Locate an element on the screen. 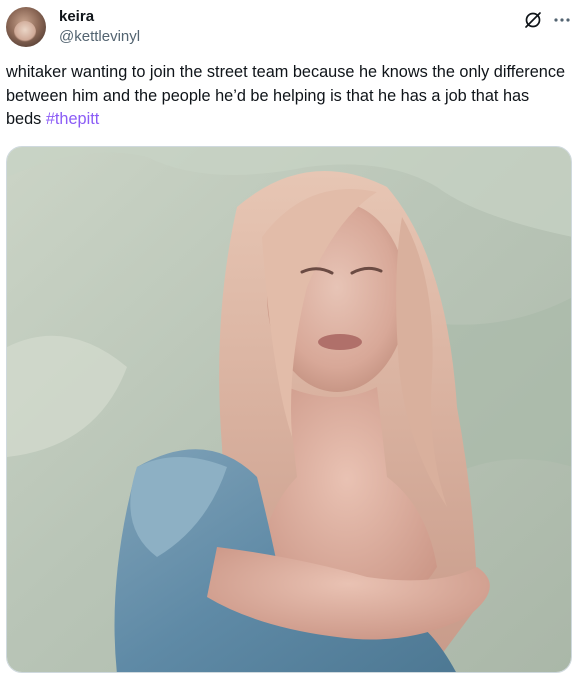 The height and width of the screenshot is (675, 584). avatar is located at coordinates (26, 27).